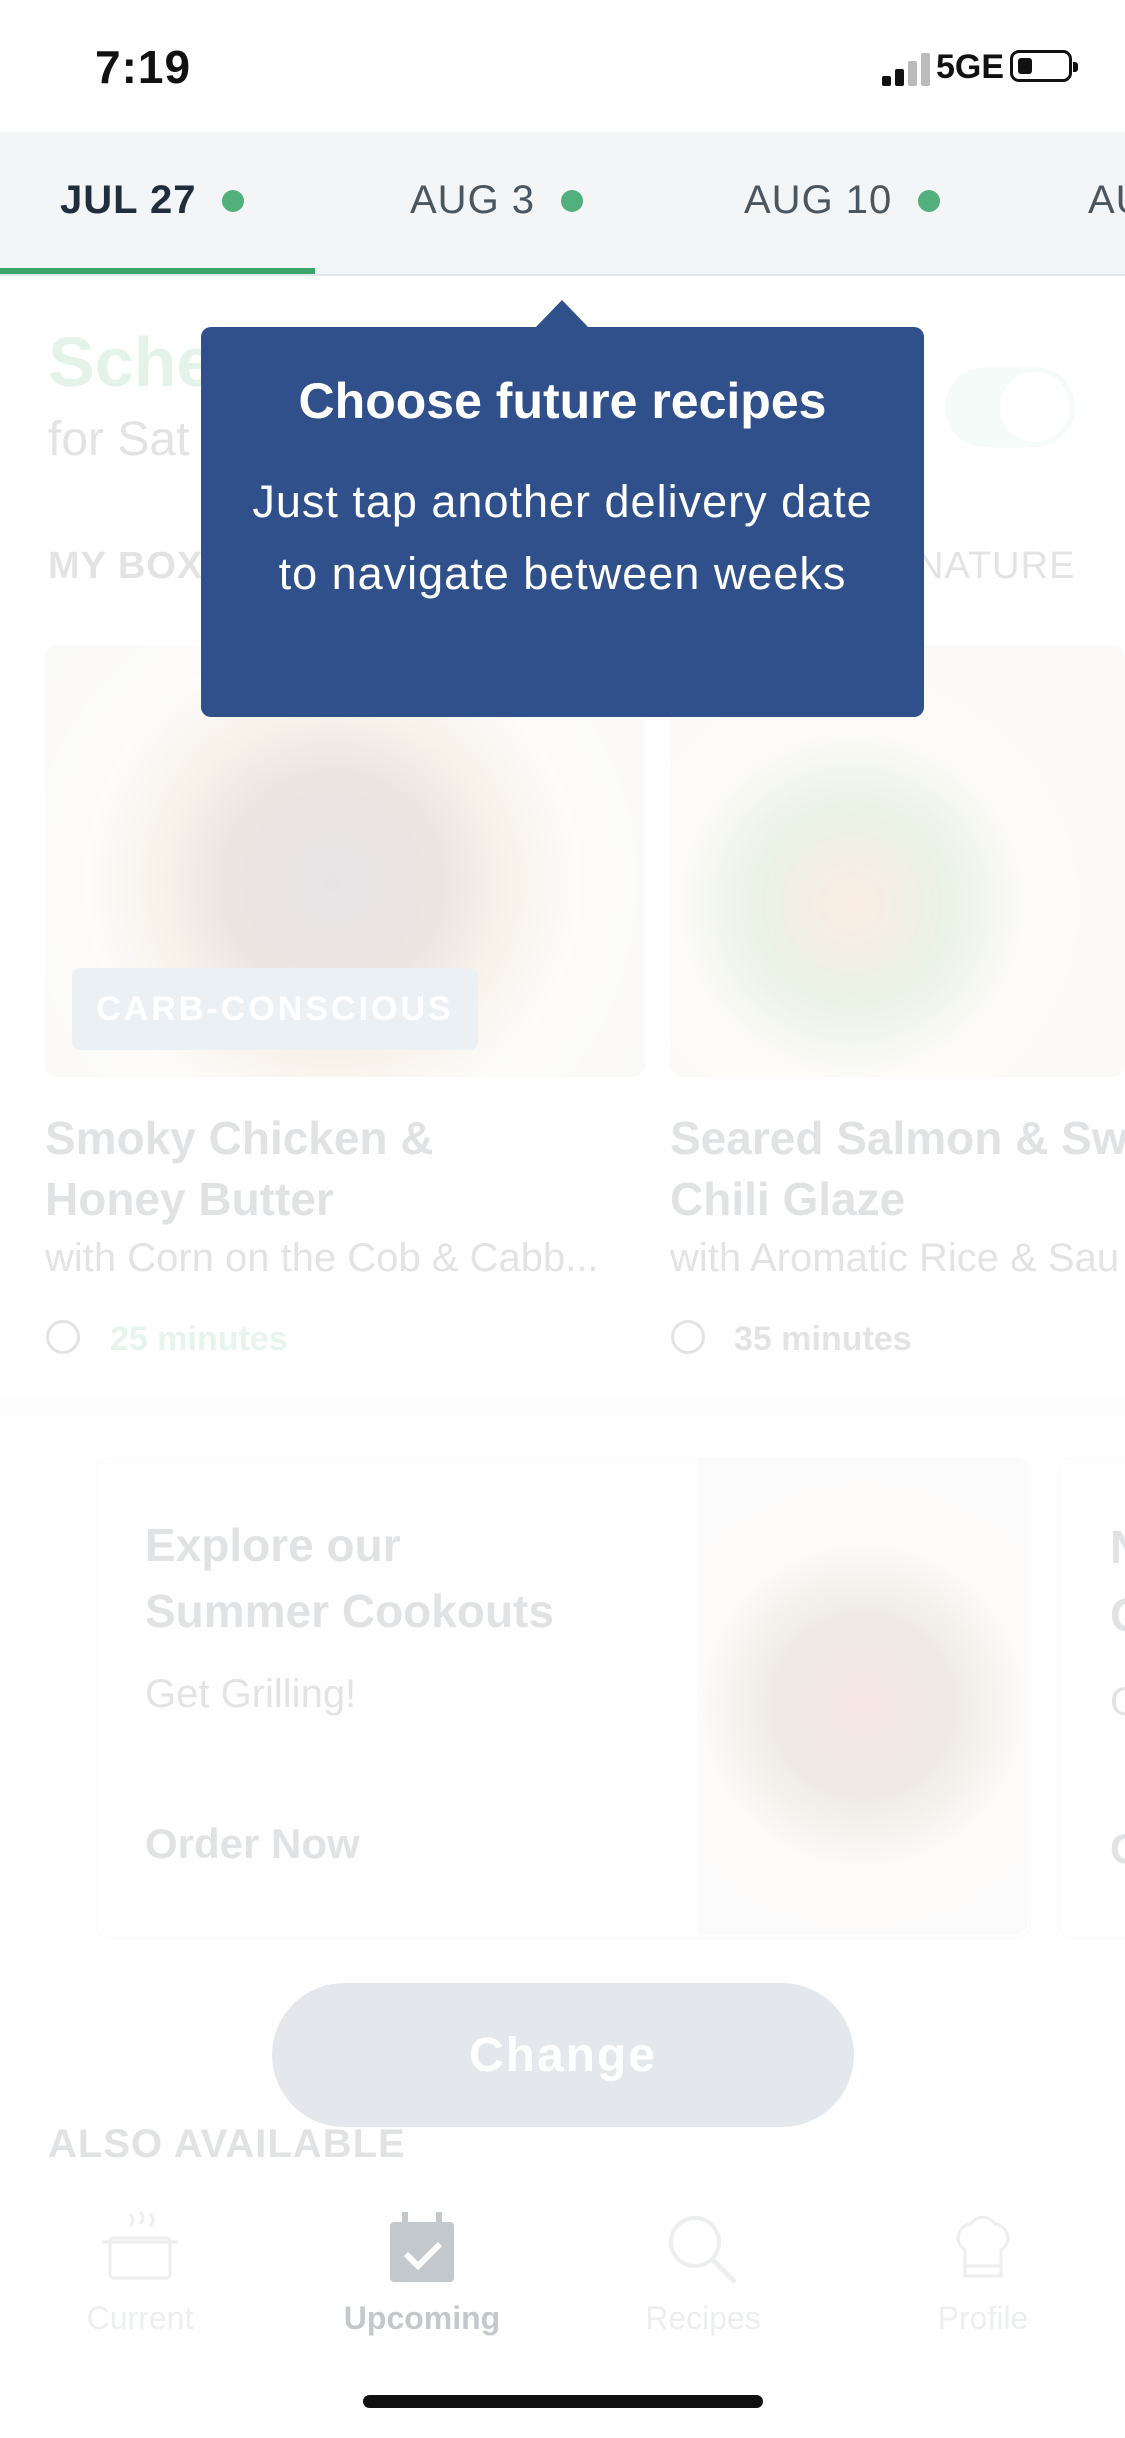  I want to click on schedule-subtitle: for Sat, so click(119, 439).